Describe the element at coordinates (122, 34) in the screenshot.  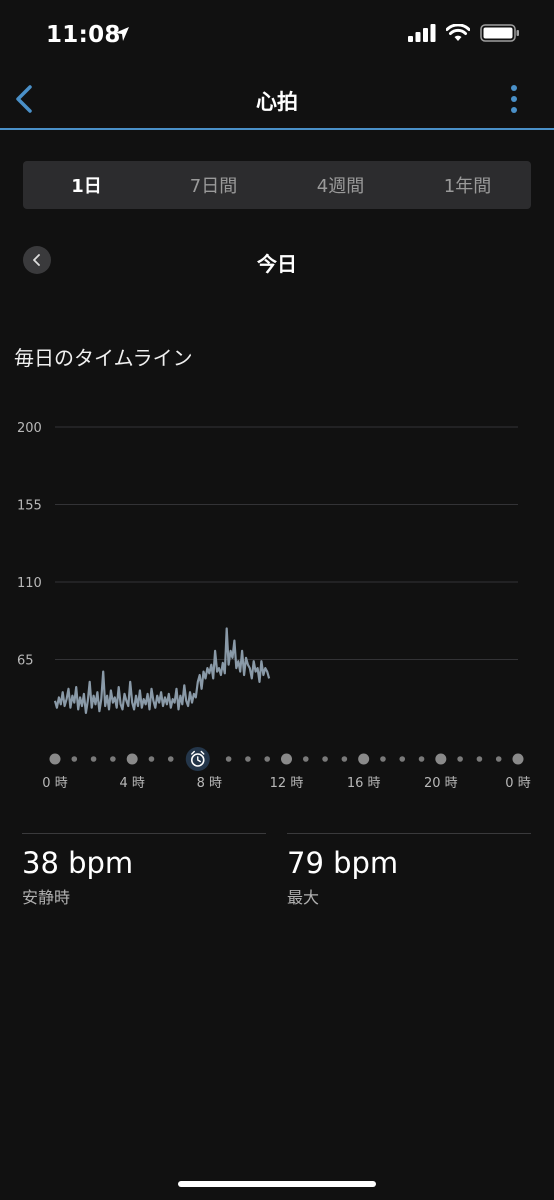
I see `location-arrow-icon` at that location.